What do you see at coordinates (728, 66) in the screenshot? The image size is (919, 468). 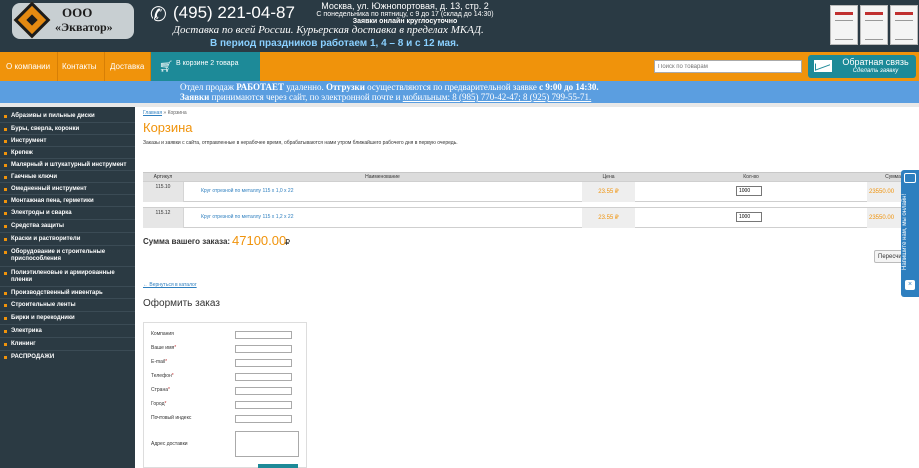 I see `search-input` at bounding box center [728, 66].